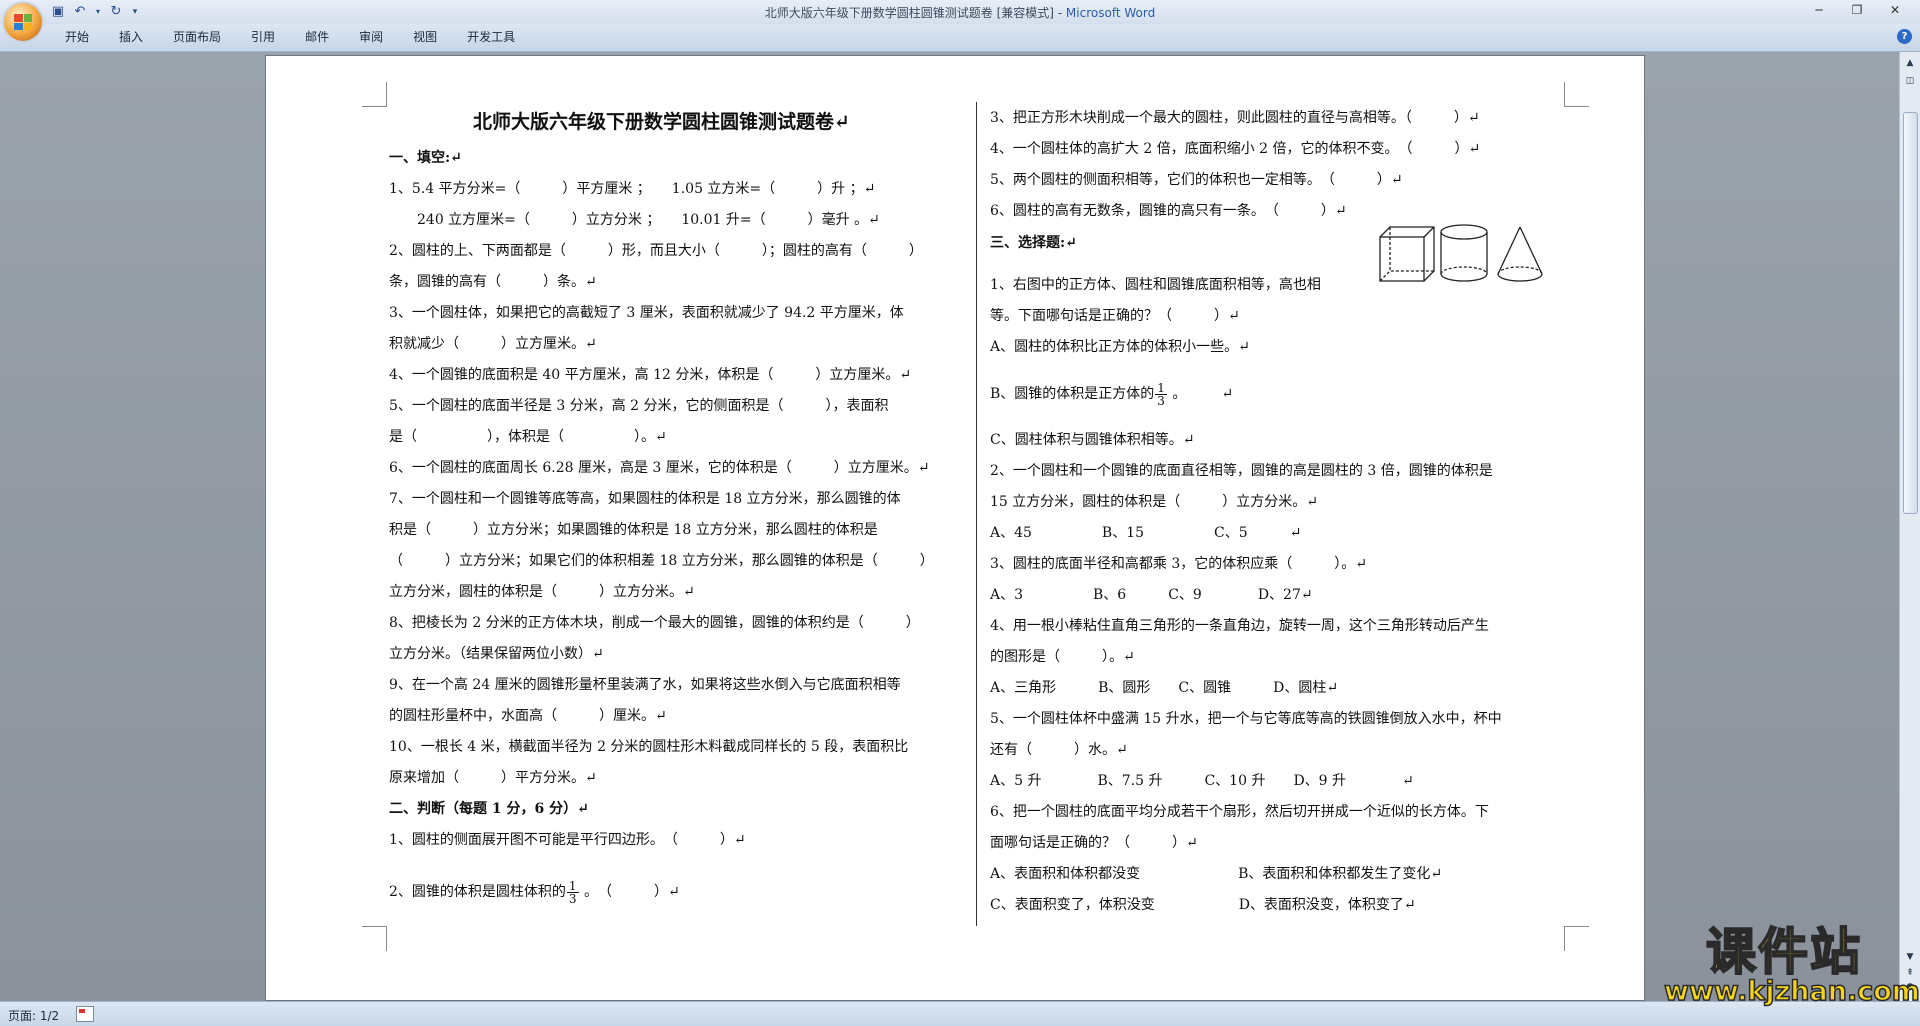 Image resolution: width=1920 pixels, height=1026 pixels. I want to click on tab-home: 开始, so click(77, 37).